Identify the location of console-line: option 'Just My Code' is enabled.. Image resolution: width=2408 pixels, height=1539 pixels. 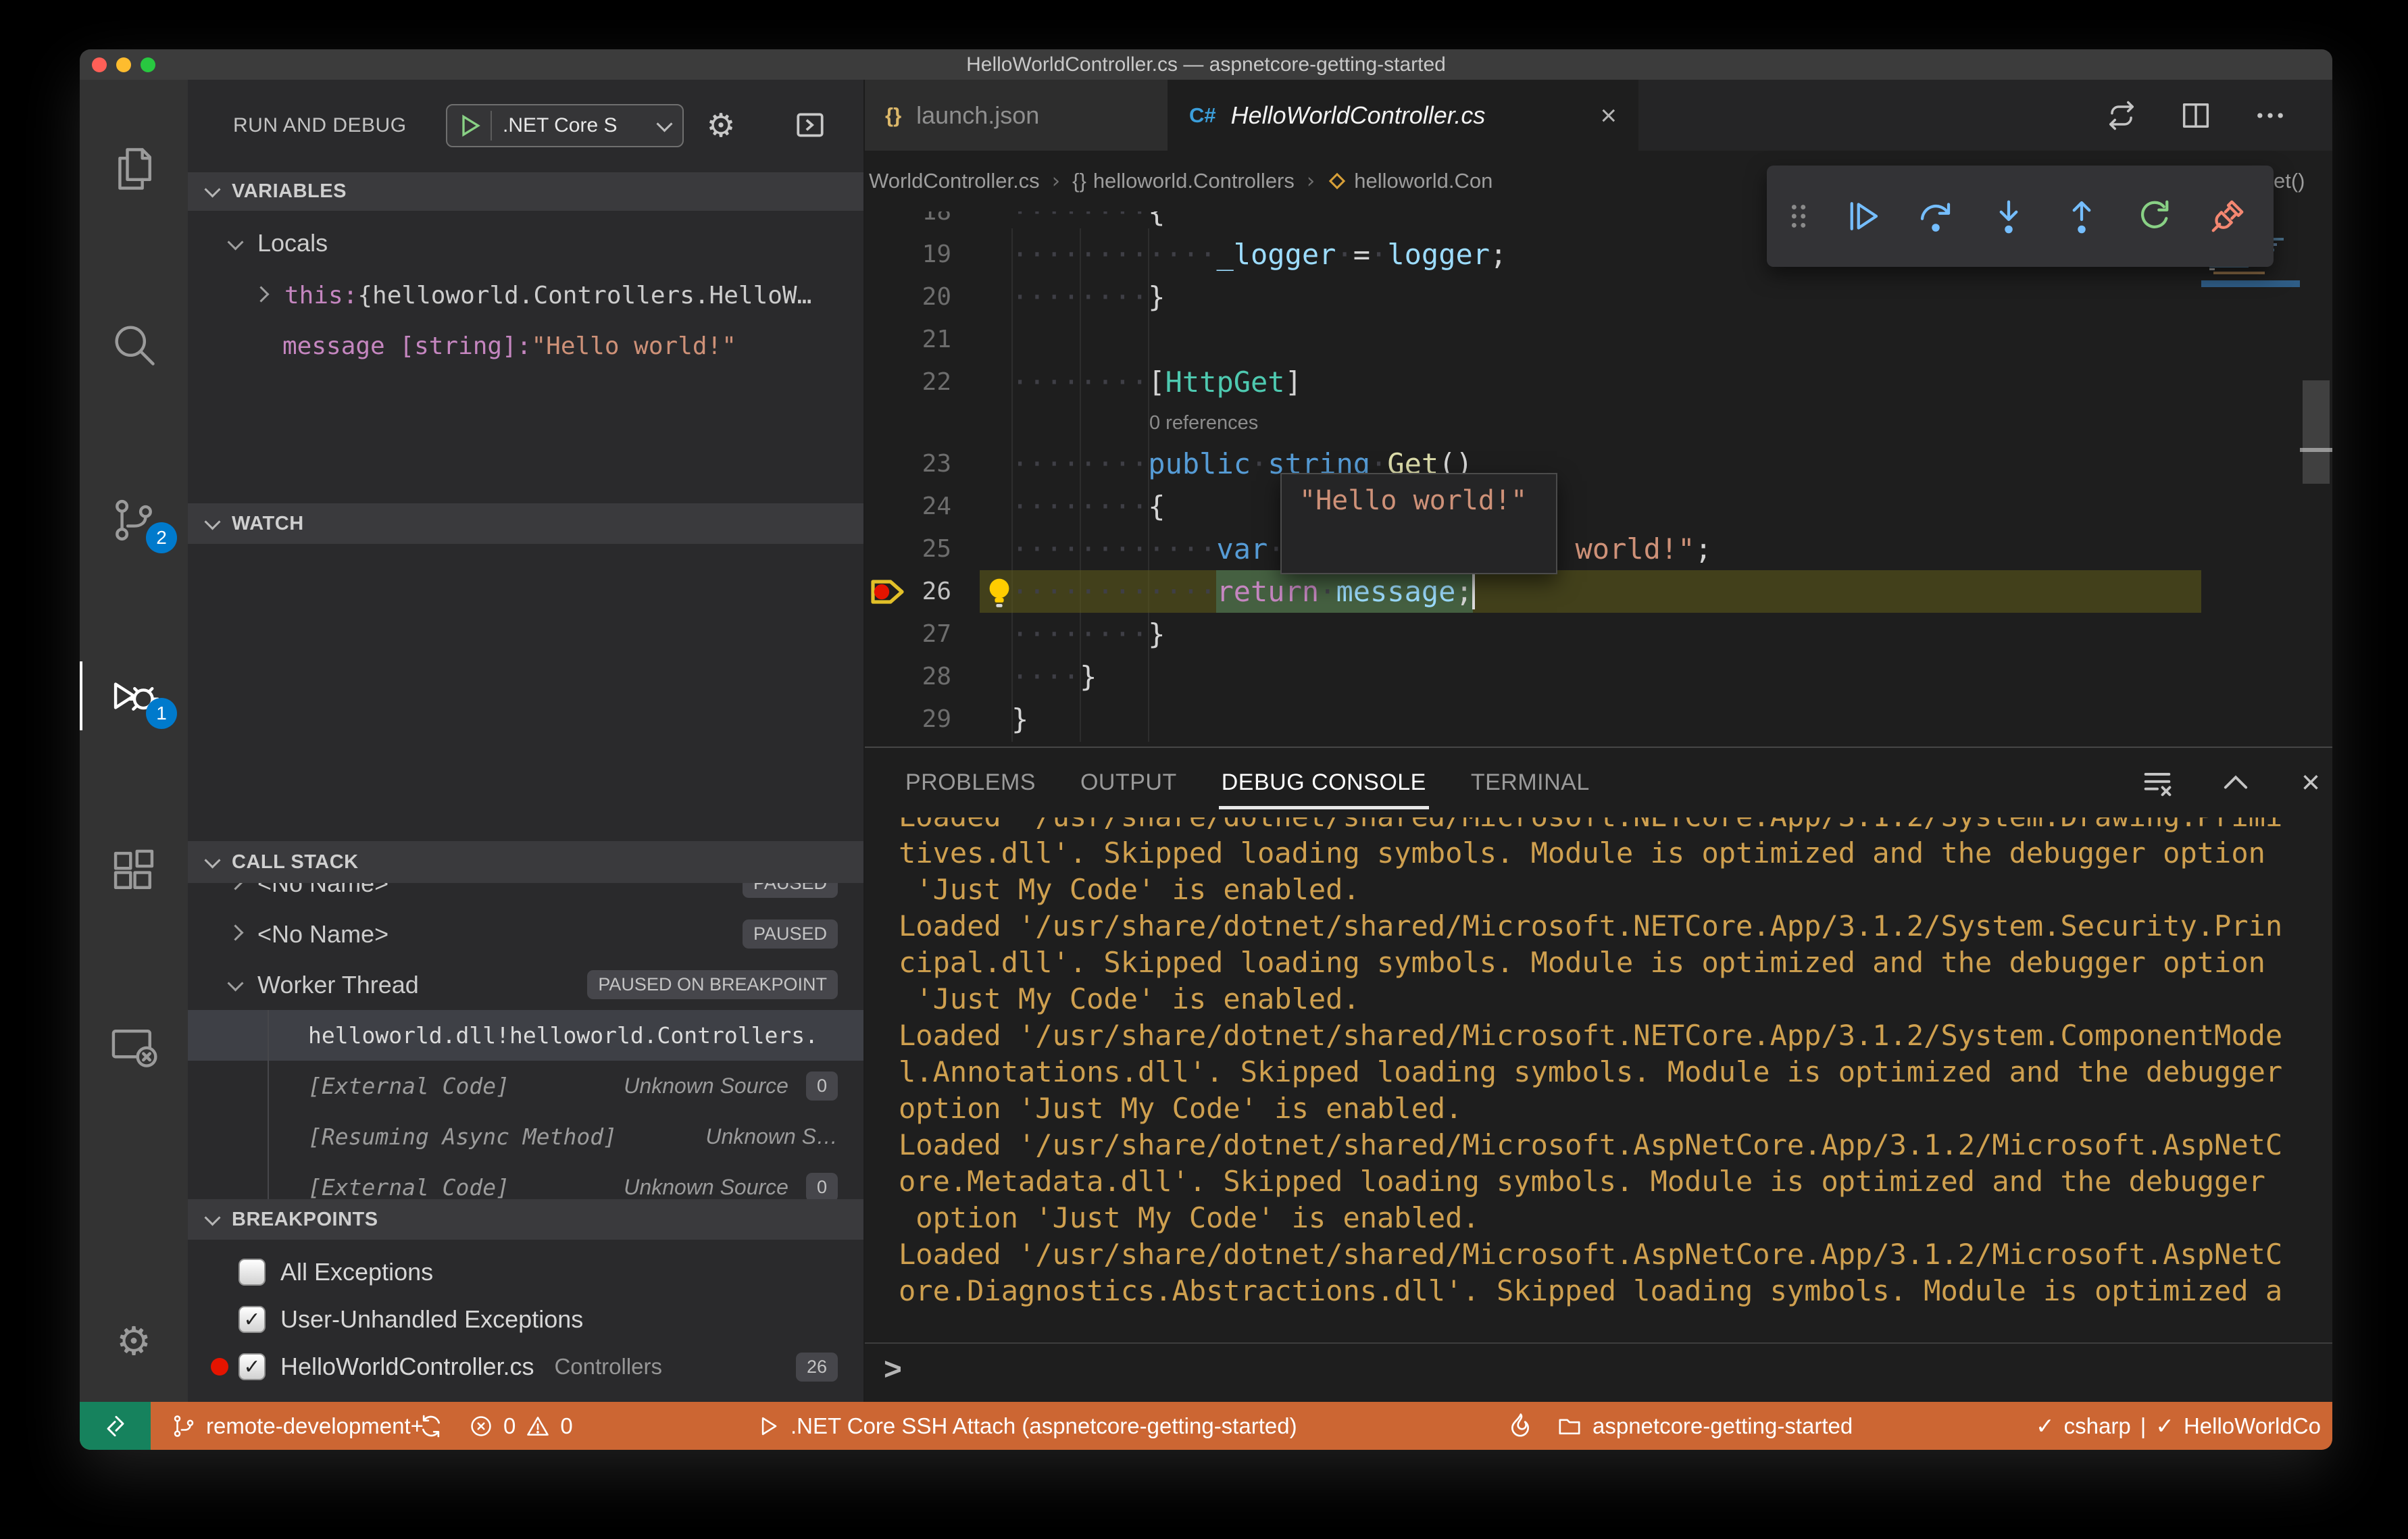
(1181, 1108).